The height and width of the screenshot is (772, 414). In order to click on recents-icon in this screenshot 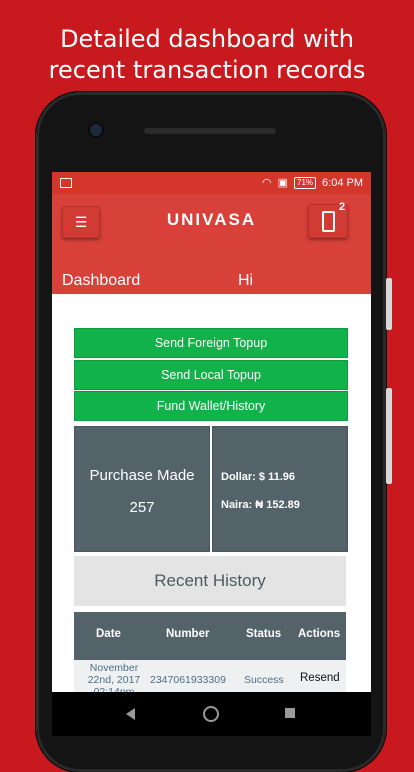, I will do `click(290, 713)`.